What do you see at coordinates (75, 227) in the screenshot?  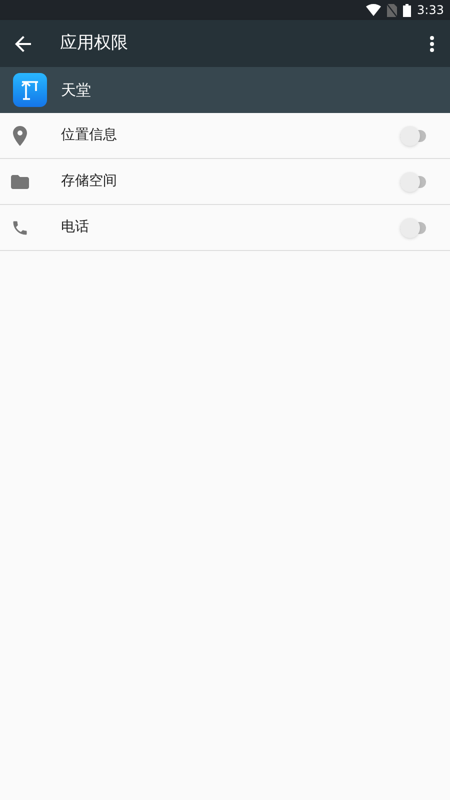 I see `permission-label: 电话` at bounding box center [75, 227].